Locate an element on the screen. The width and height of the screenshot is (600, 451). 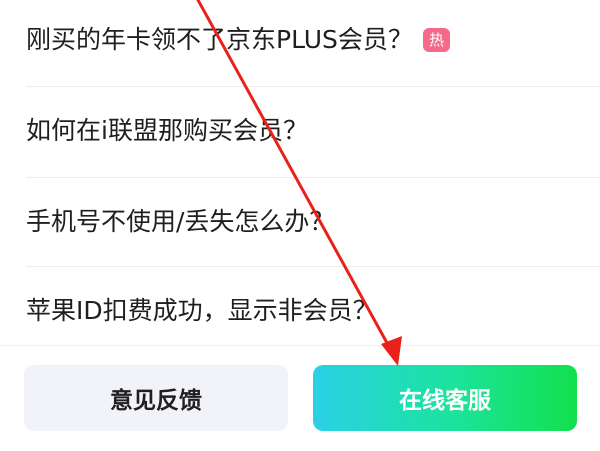
feedback-button: 意见反馈 is located at coordinates (156, 398).